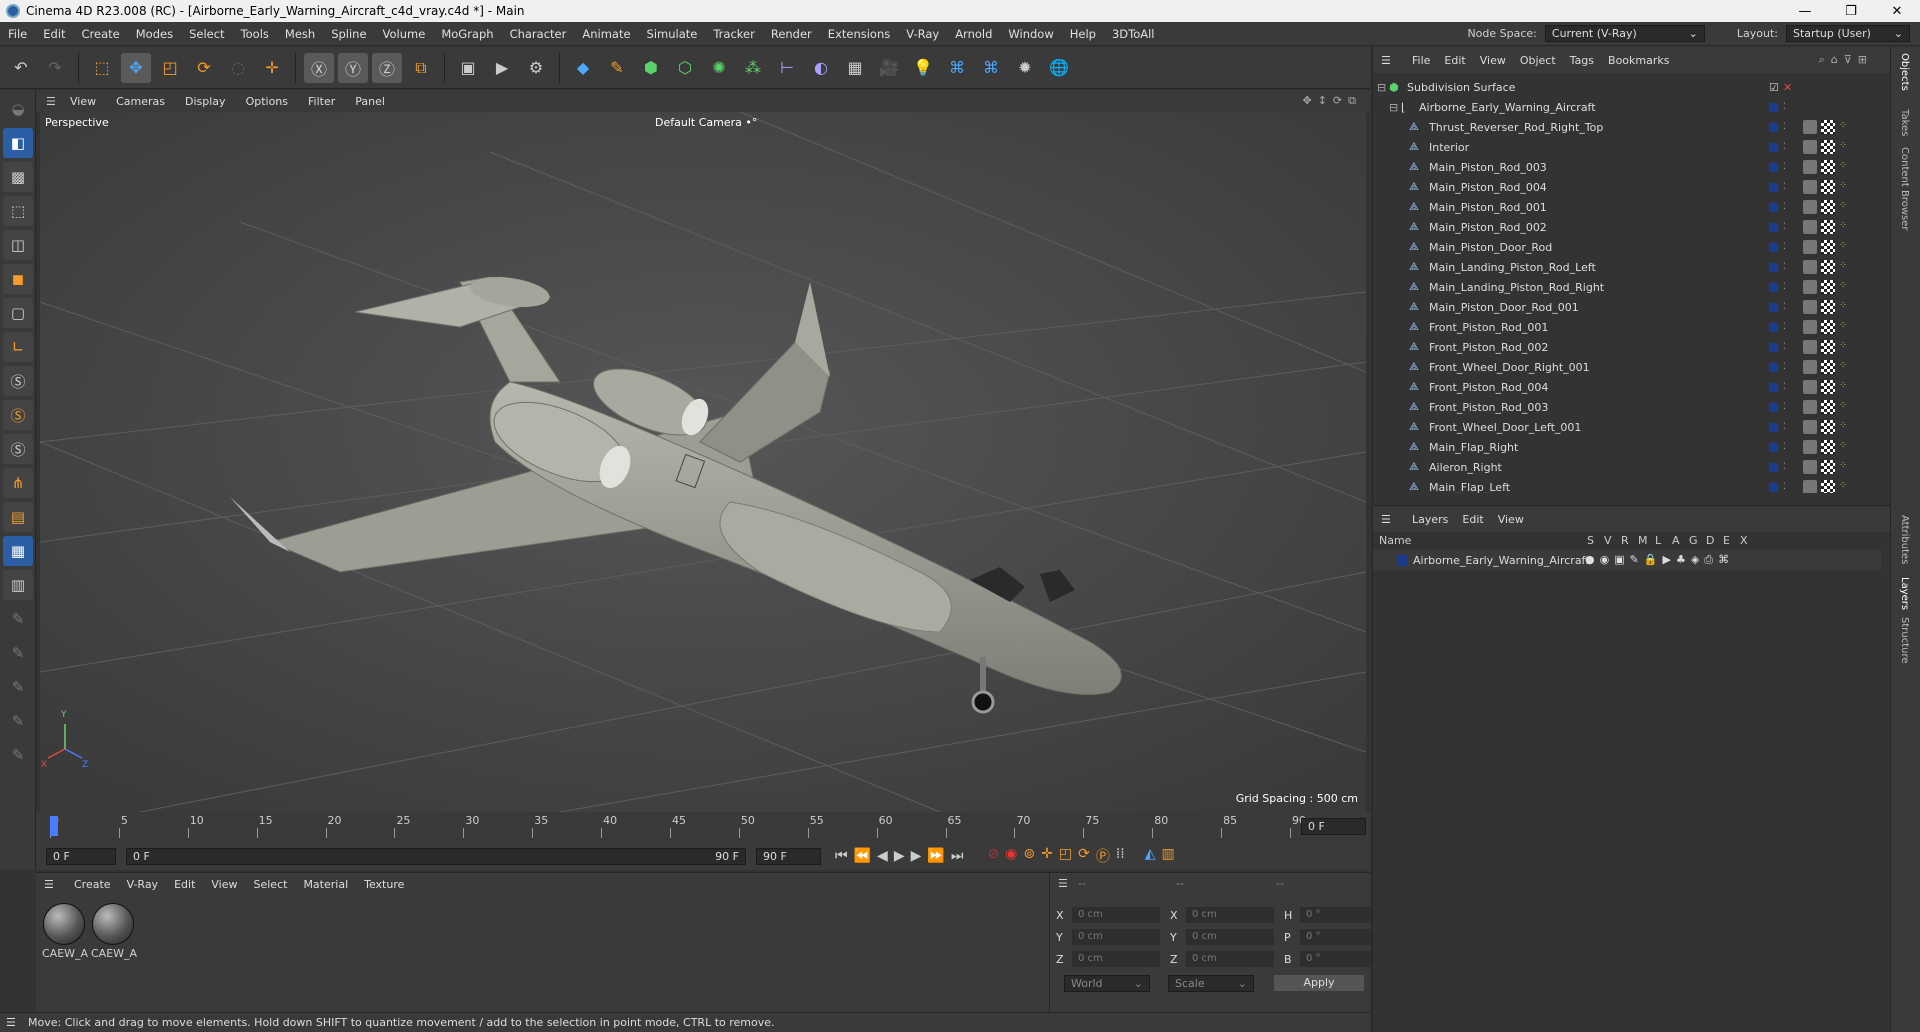 The height and width of the screenshot is (1032, 1920). Describe the element at coordinates (1904, 593) in the screenshot. I see `tab-layers: Layers` at that location.